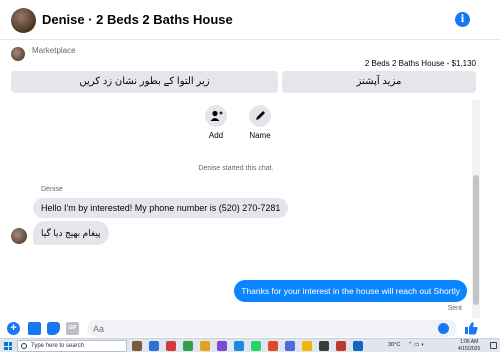 This screenshot has width=500, height=352. I want to click on taskbar-search: Type here to search, so click(72, 346).